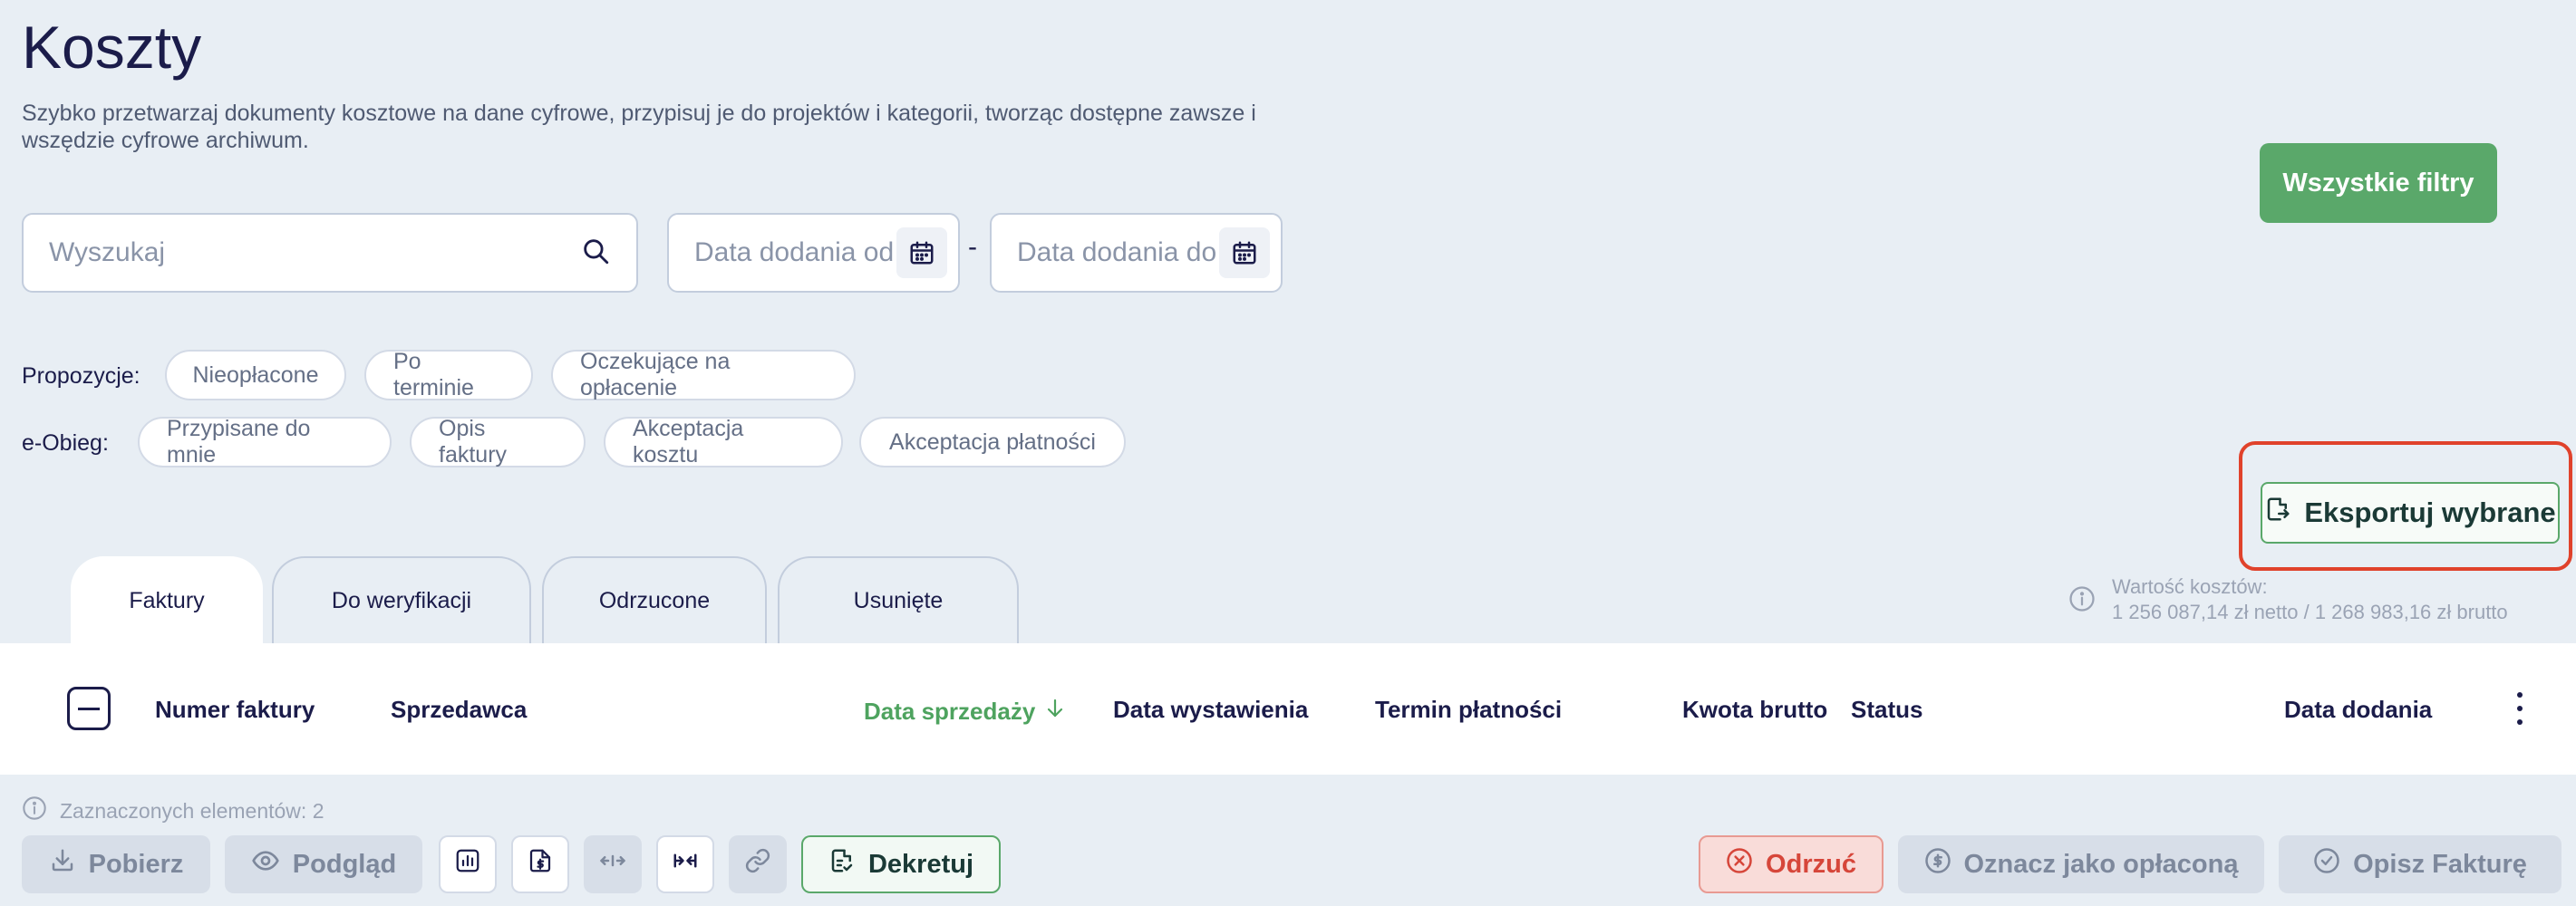  I want to click on chip-cost-acceptance: Akceptacja kosztu, so click(723, 442).